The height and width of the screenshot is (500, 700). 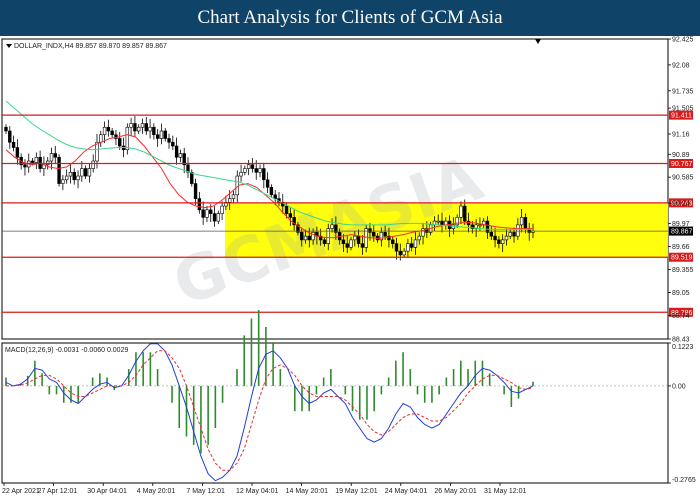 I want to click on current-price-label: 89.867, so click(x=682, y=232).